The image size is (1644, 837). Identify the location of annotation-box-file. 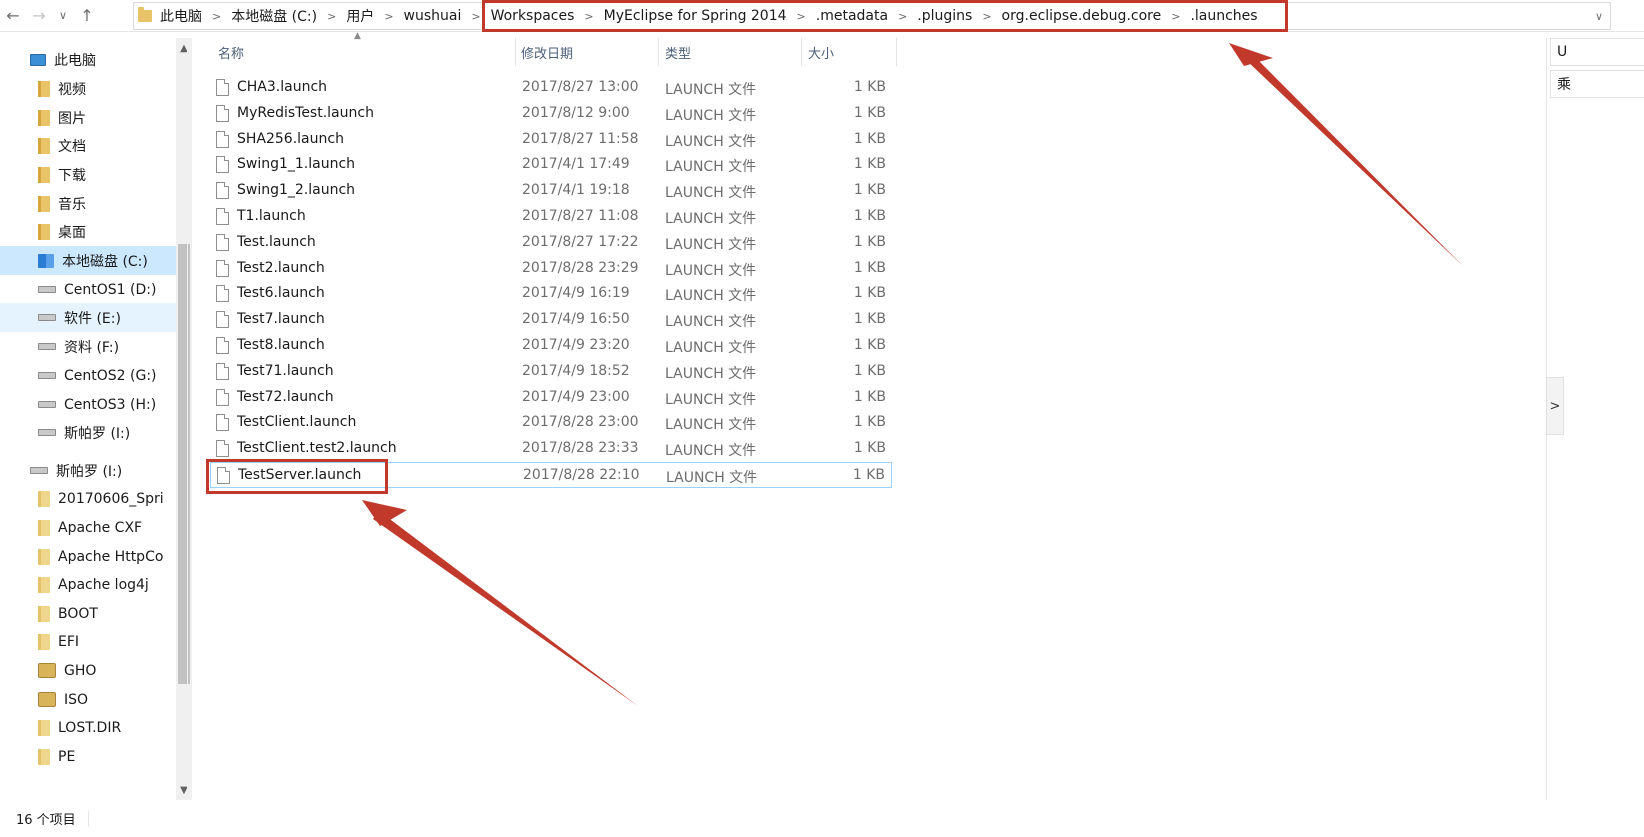
(297, 476).